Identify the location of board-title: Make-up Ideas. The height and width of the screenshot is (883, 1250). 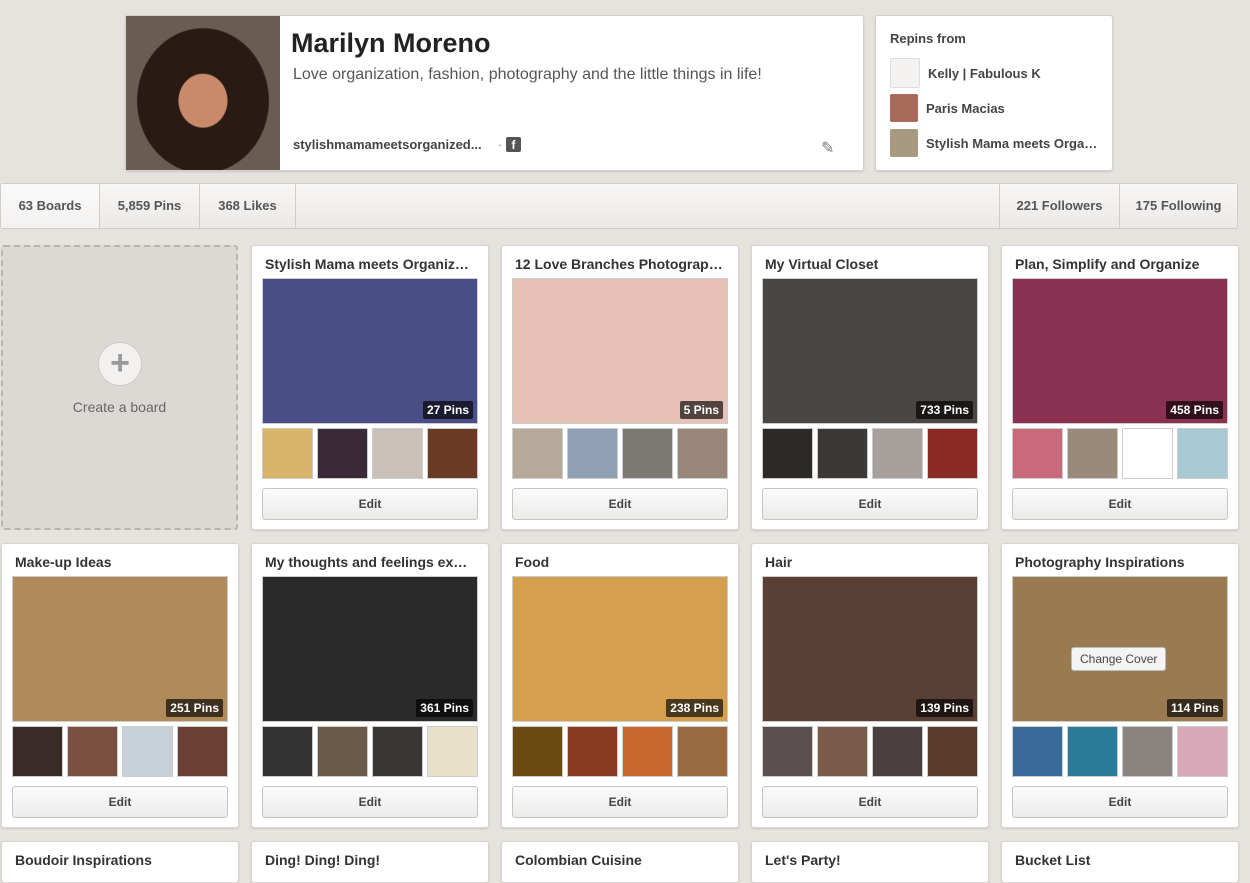
(120, 562).